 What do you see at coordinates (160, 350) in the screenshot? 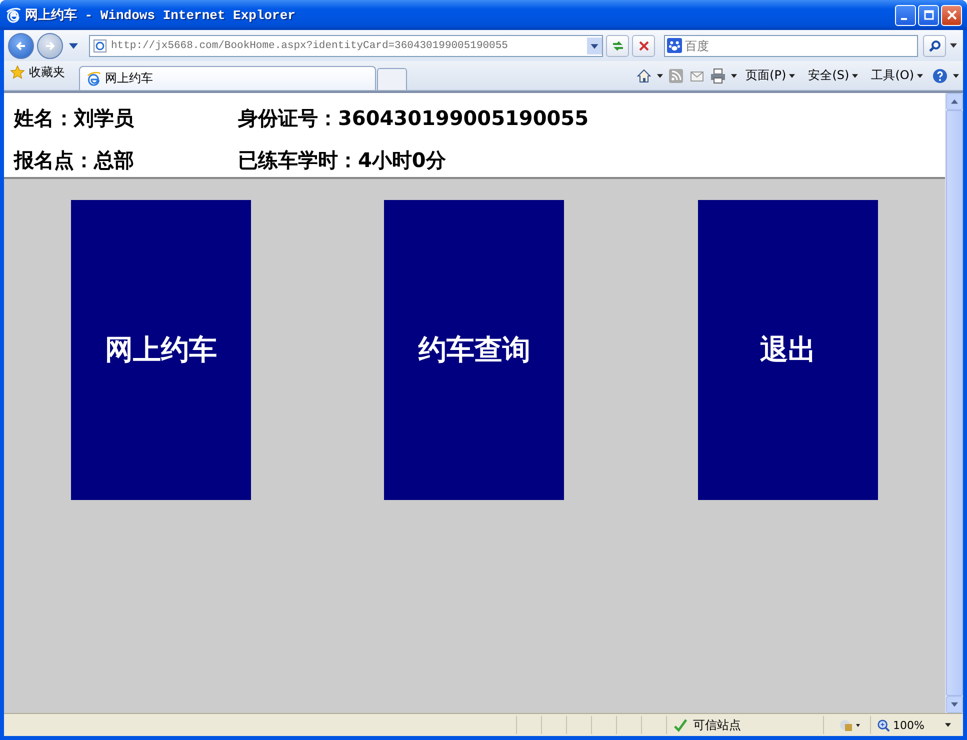
I see `menu-tile: 网上约车` at bounding box center [160, 350].